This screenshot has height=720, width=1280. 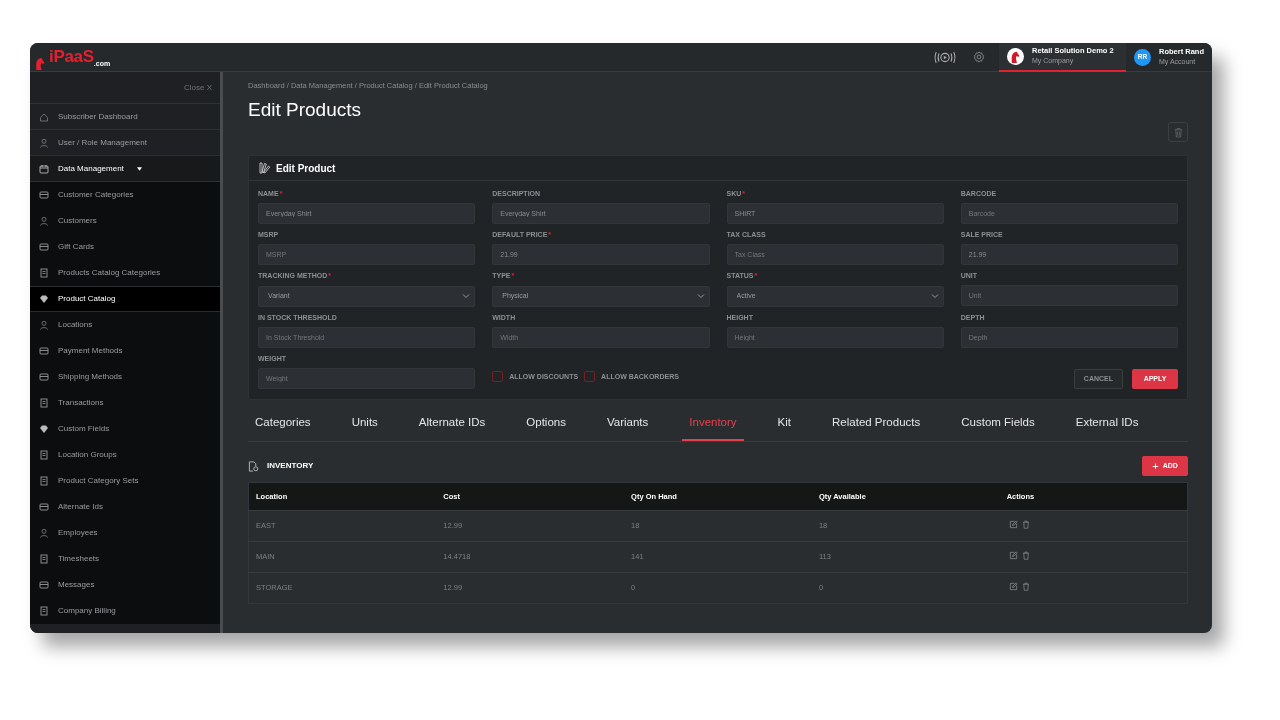 I want to click on tab: Related Products, so click(x=876, y=424).